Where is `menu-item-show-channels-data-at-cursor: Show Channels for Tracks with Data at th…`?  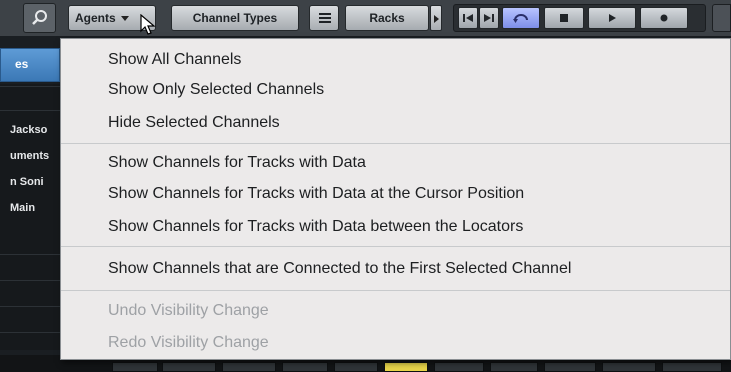
menu-item-show-channels-data-at-cursor: Show Channels for Tracks with Data at th… is located at coordinates (316, 194).